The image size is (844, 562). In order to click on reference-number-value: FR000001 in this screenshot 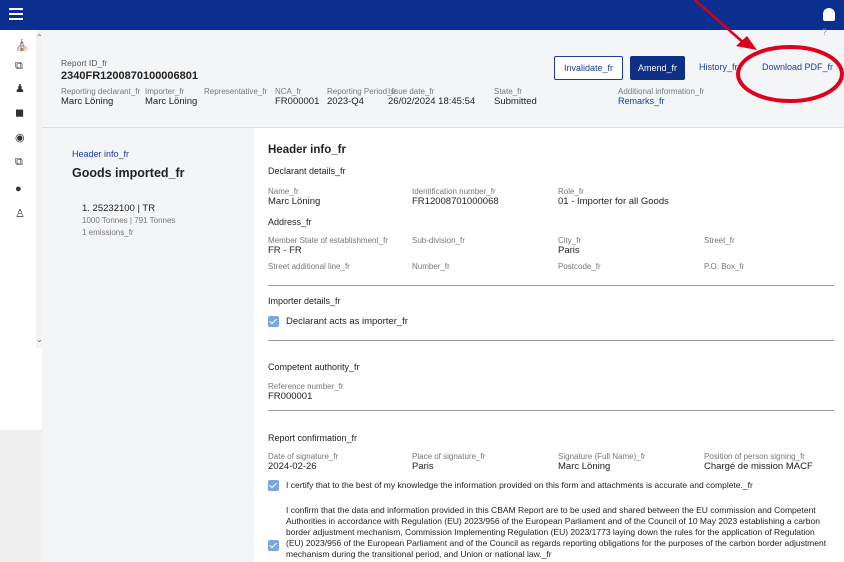, I will do `click(290, 396)`.